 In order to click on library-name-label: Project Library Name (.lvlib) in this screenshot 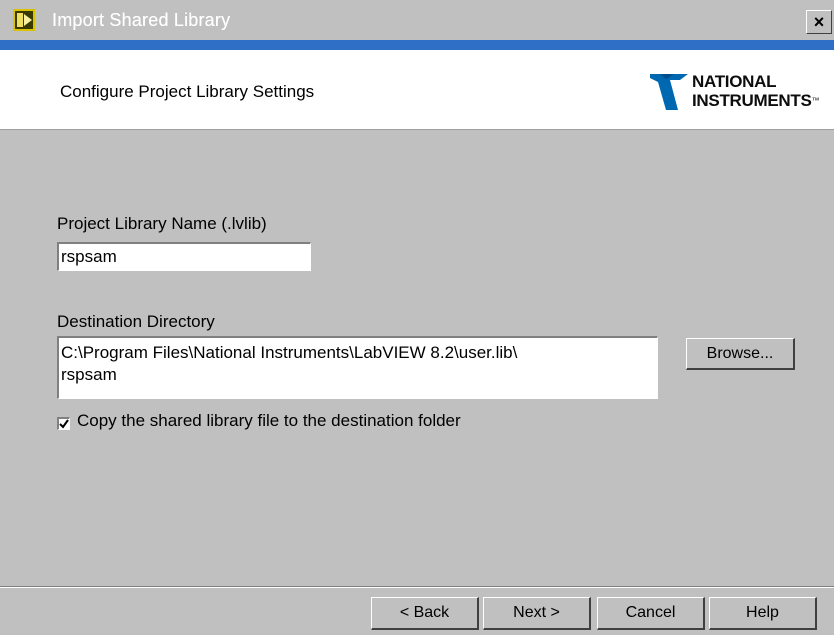, I will do `click(162, 223)`.